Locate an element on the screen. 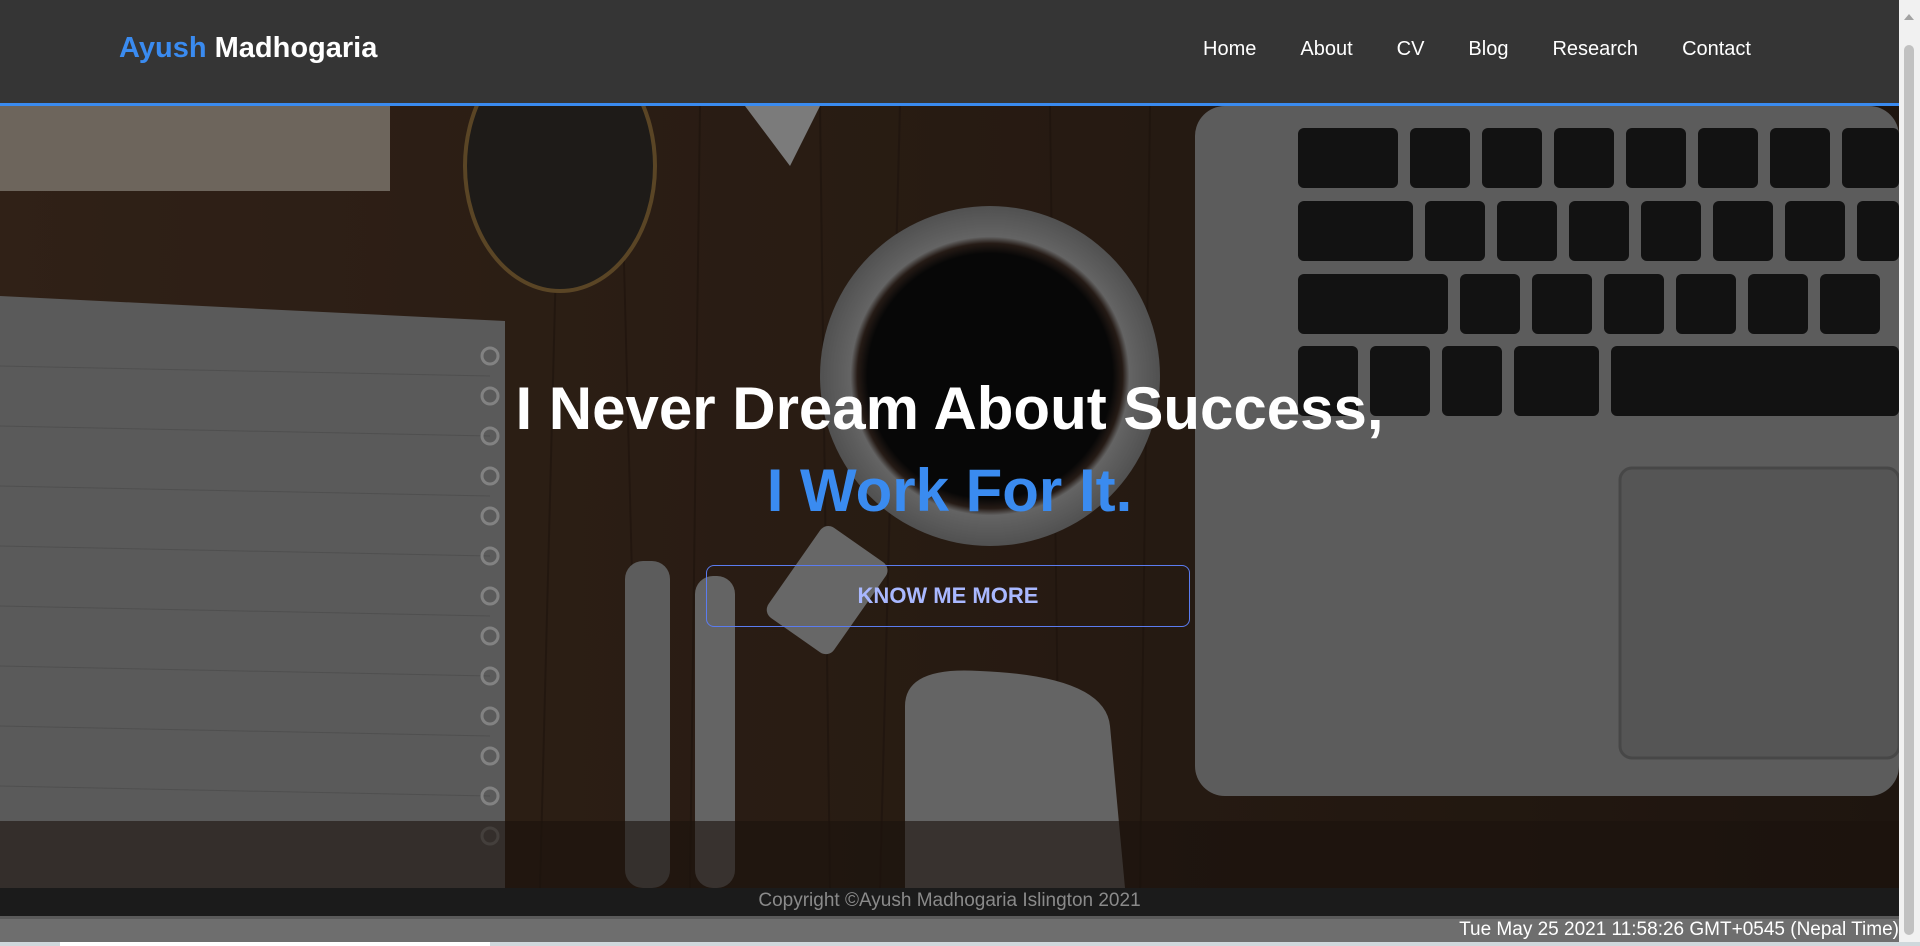 This screenshot has height=946, width=1920. brand-logo: Ayush Madhogaria is located at coordinates (248, 48).